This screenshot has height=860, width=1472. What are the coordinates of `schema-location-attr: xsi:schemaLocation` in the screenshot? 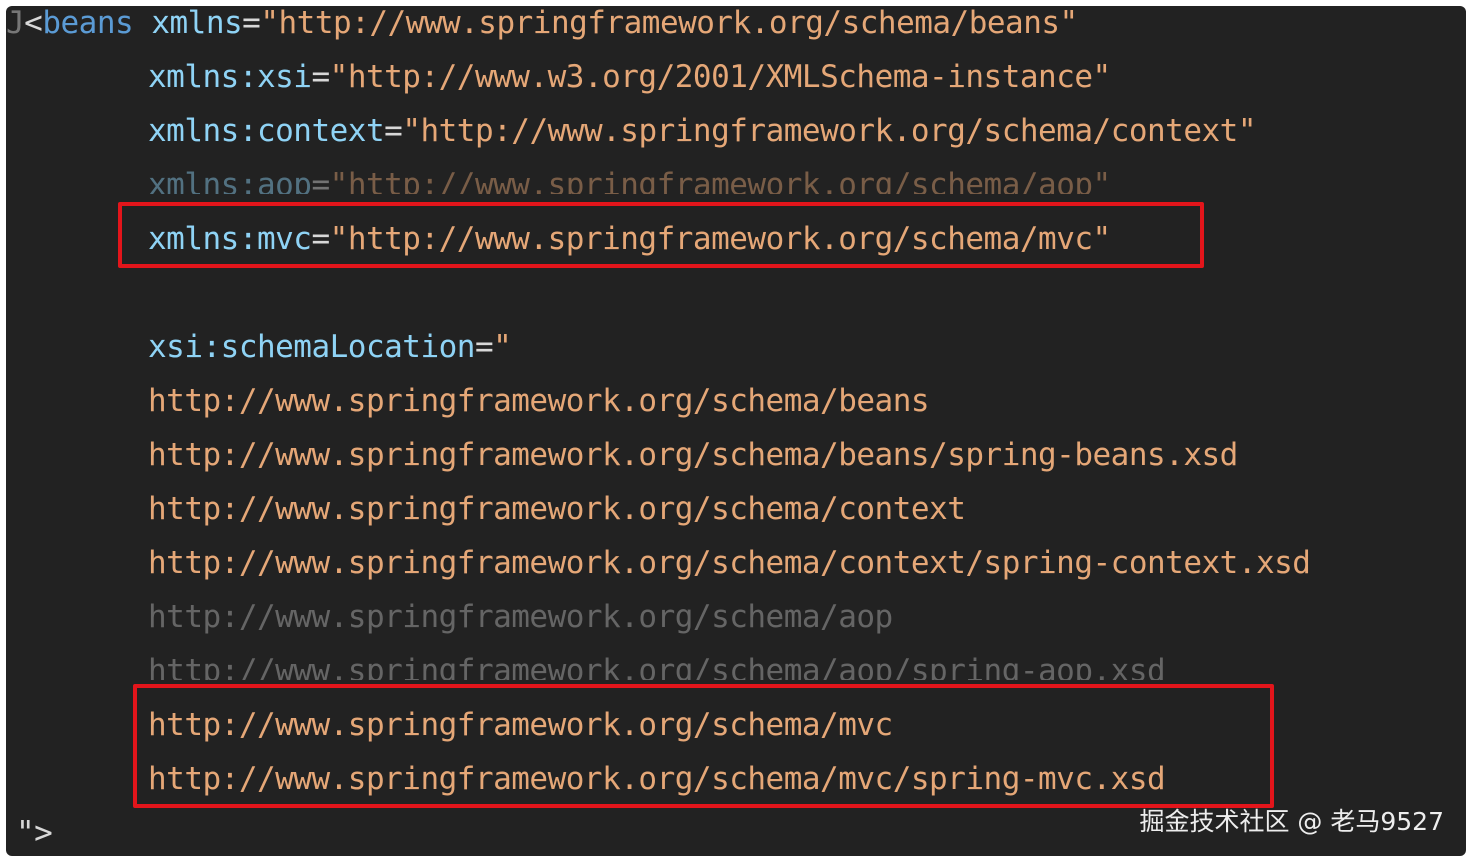 It's located at (311, 347).